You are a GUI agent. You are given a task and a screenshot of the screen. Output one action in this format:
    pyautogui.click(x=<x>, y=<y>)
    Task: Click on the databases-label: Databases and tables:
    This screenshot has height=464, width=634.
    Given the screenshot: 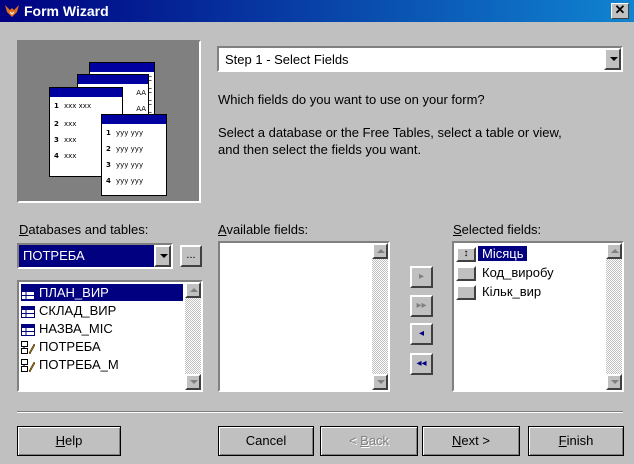 What is the action you would take?
    pyautogui.click(x=83, y=229)
    